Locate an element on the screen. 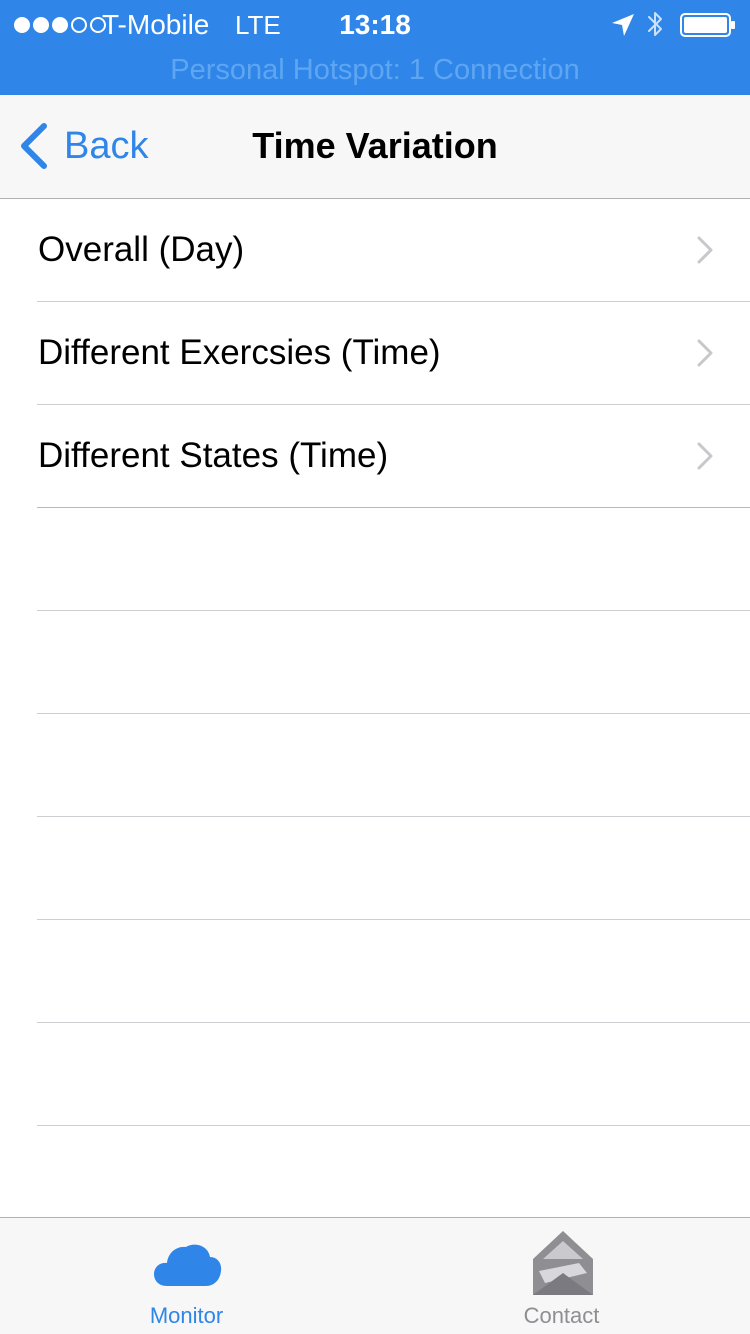 The image size is (750, 1334). table-row-overall-day: Overall (Day) is located at coordinates (375, 250).